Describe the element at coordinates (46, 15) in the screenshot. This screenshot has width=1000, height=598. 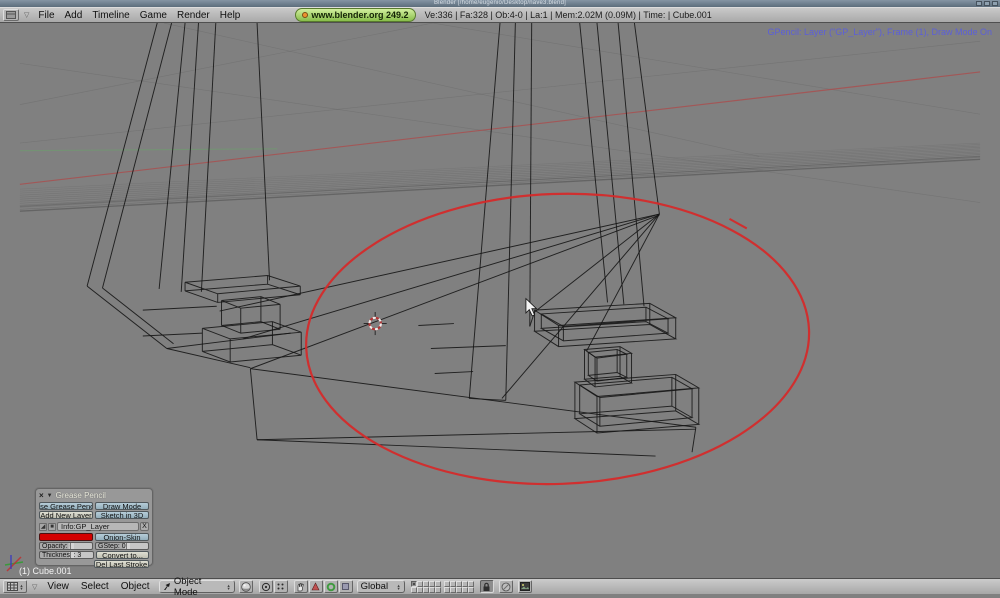
I see `menu-file: File` at that location.